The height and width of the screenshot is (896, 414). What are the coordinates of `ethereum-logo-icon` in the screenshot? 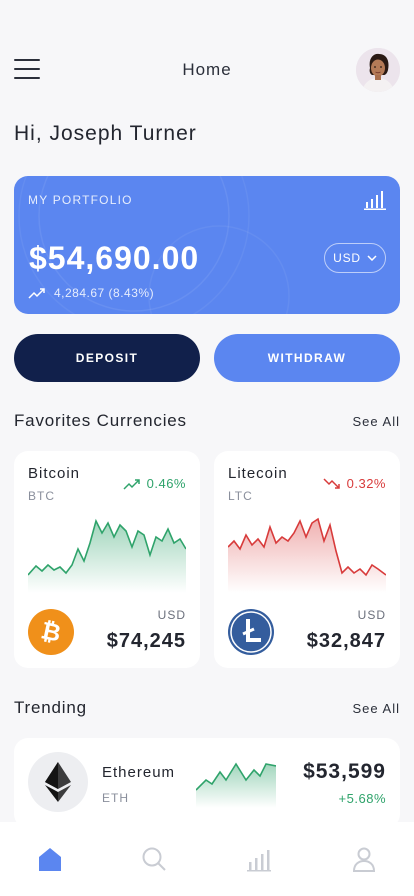 It's located at (58, 782).